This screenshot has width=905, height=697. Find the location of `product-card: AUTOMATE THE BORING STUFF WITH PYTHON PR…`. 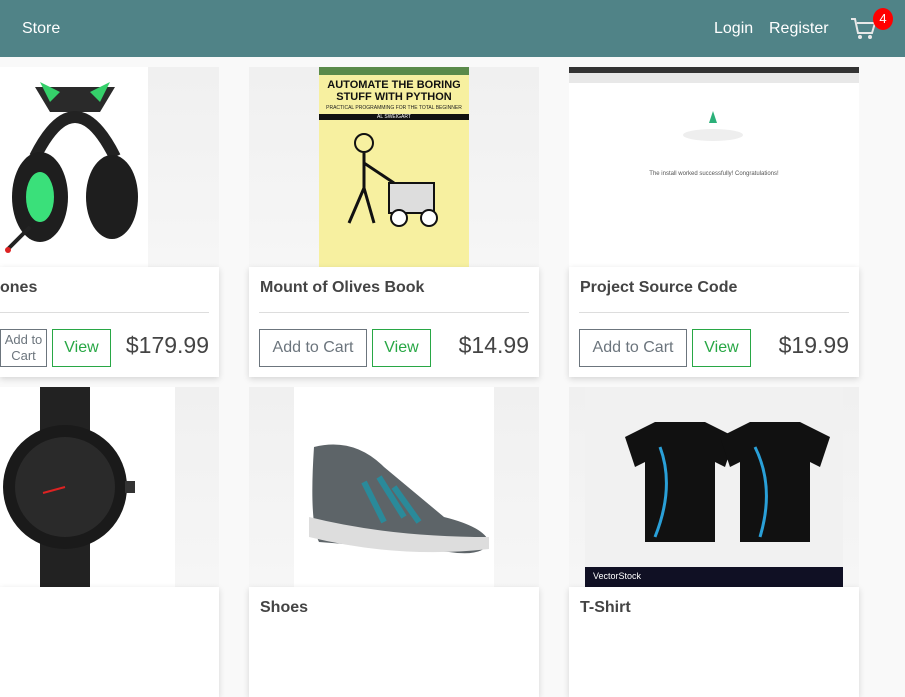

product-card: AUTOMATE THE BORING STUFF WITH PYTHON PR… is located at coordinates (394, 222).